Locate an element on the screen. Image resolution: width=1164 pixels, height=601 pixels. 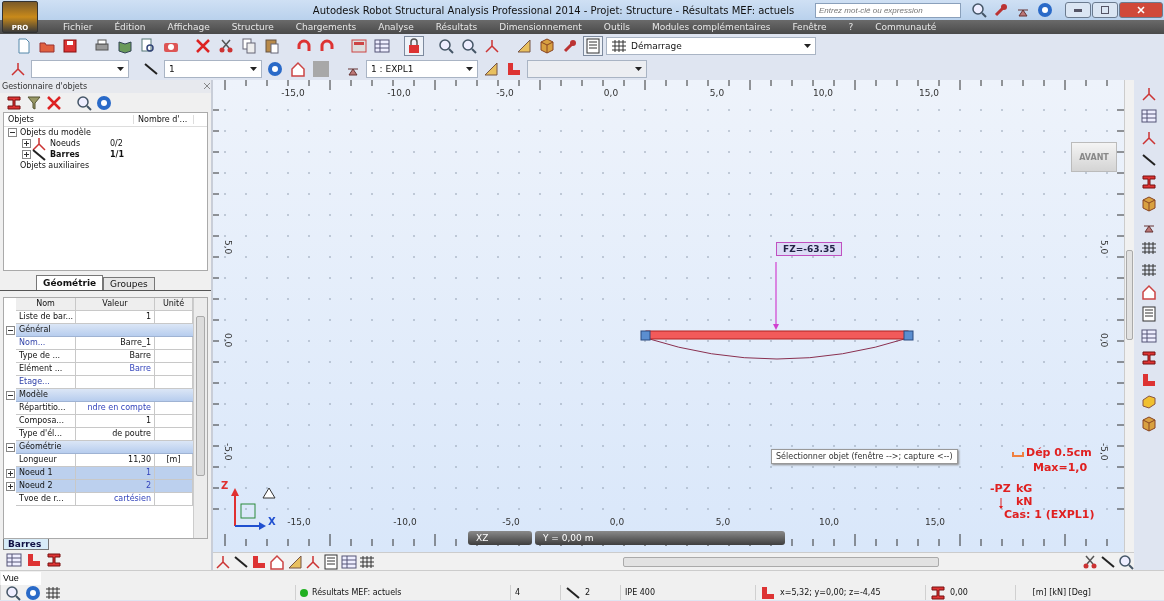
scissors-icon is located at coordinates (226, 46).